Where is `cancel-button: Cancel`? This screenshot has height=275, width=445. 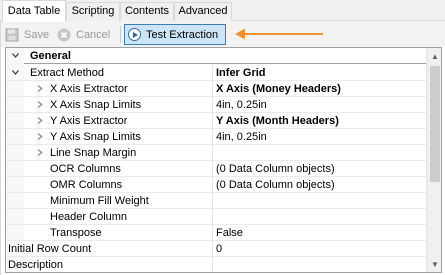
cancel-button: Cancel is located at coordinates (83, 34).